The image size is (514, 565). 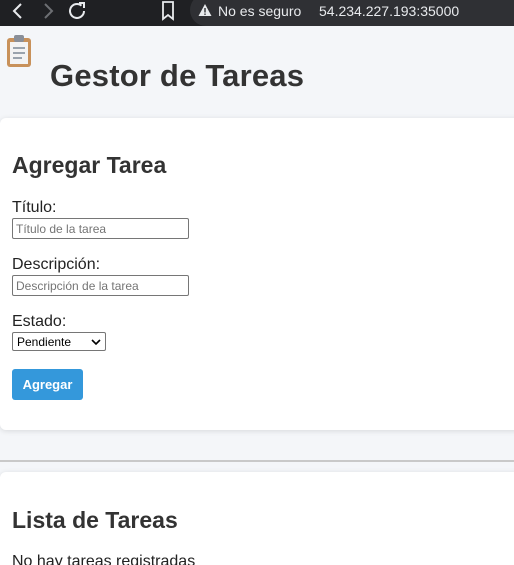 I want to click on reload-icon, so click(x=78, y=12).